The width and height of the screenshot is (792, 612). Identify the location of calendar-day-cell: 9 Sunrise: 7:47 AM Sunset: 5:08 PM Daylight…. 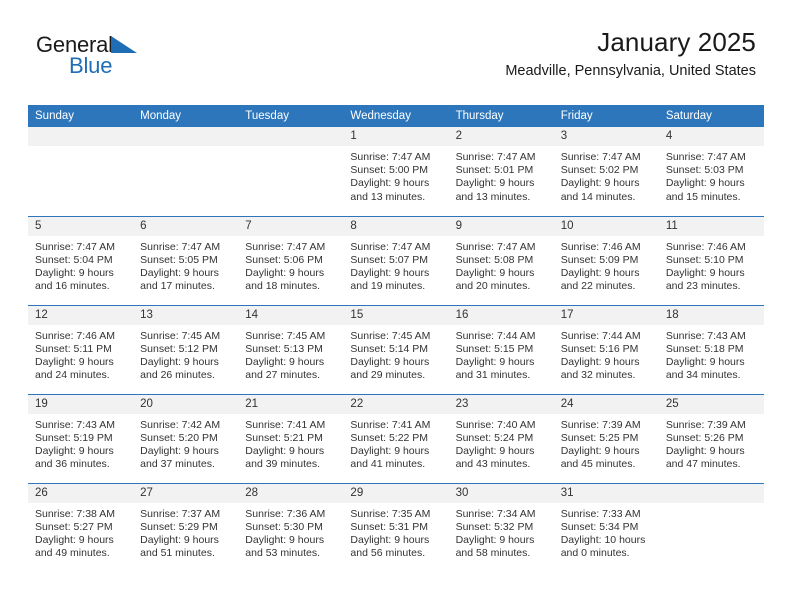
(501, 260).